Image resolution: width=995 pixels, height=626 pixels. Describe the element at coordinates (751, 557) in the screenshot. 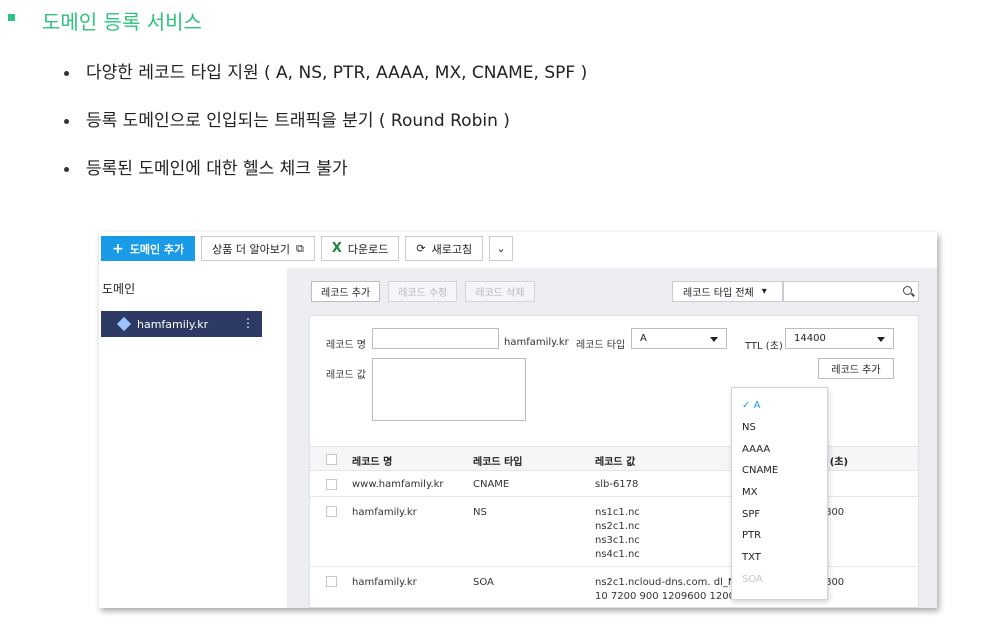

I see `dropdown-option-txt: TXT` at that location.